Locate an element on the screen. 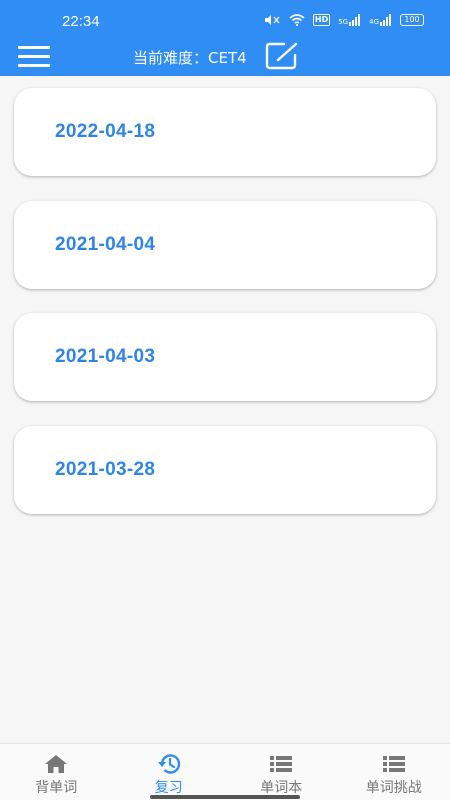 The image size is (450, 800). review-date: 2021-03-28 is located at coordinates (105, 469).